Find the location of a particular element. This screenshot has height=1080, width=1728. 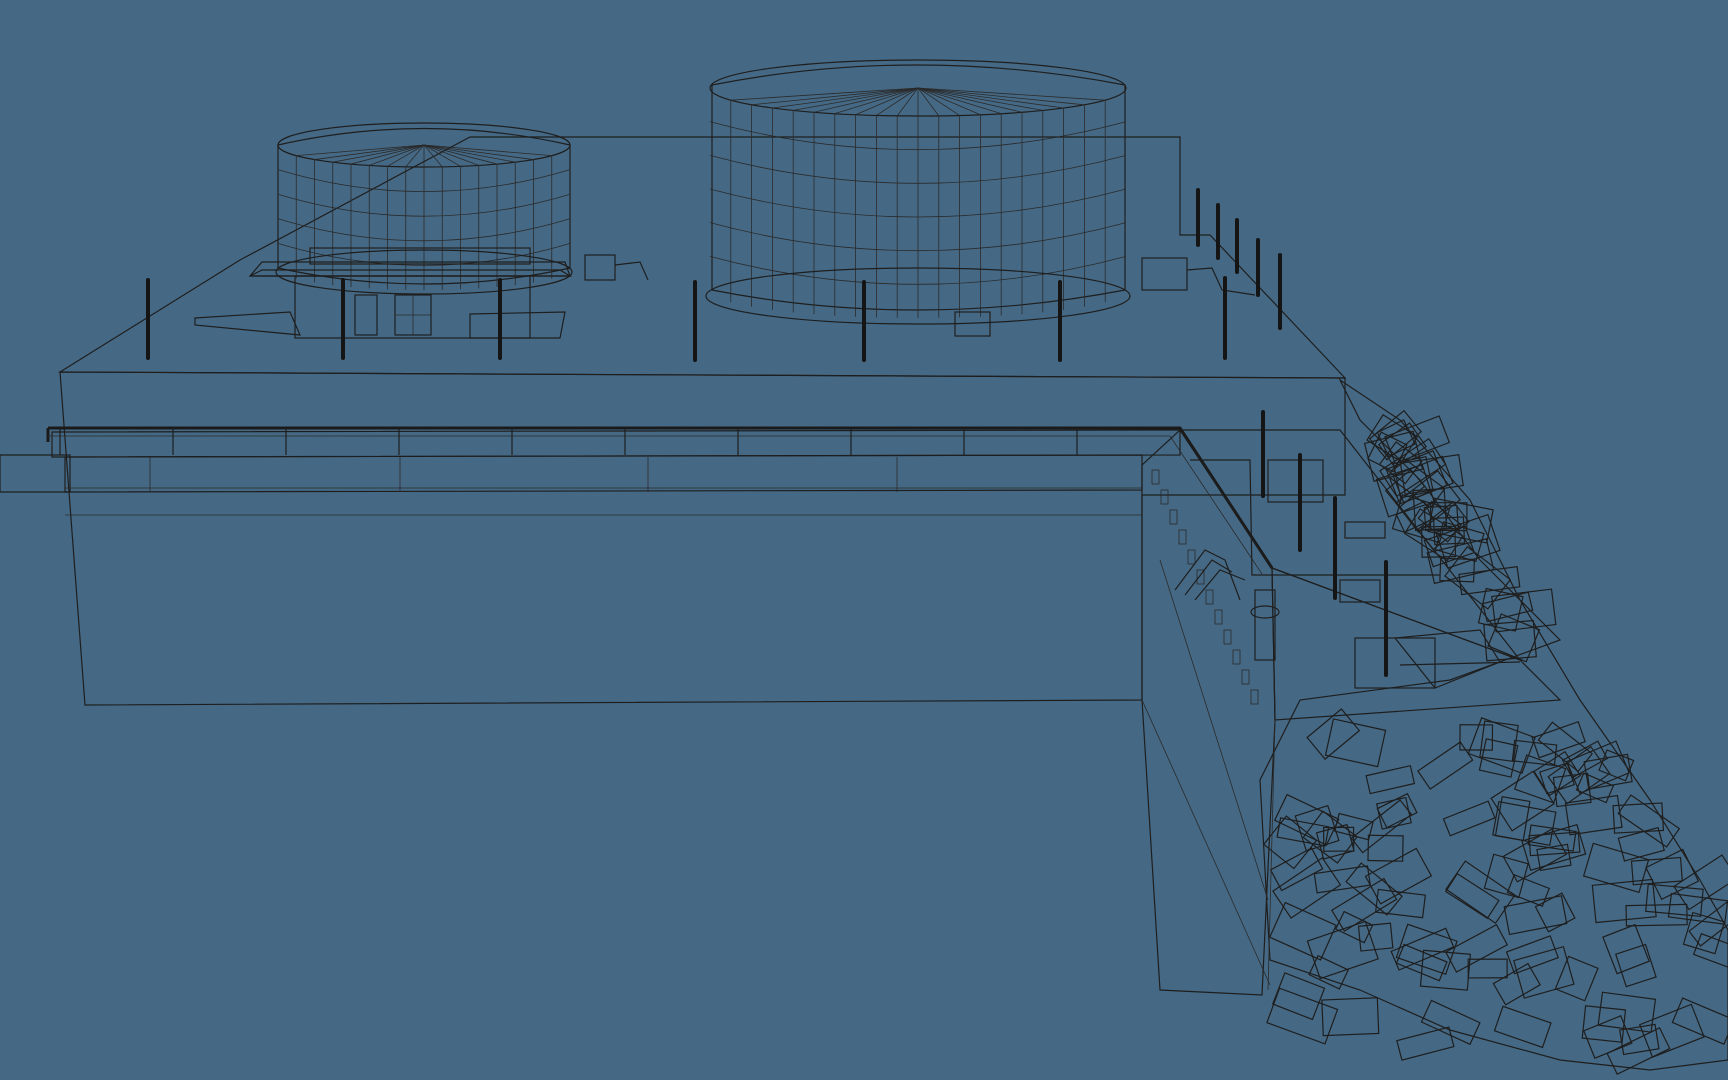

pier-right is located at coordinates (1351, 712).